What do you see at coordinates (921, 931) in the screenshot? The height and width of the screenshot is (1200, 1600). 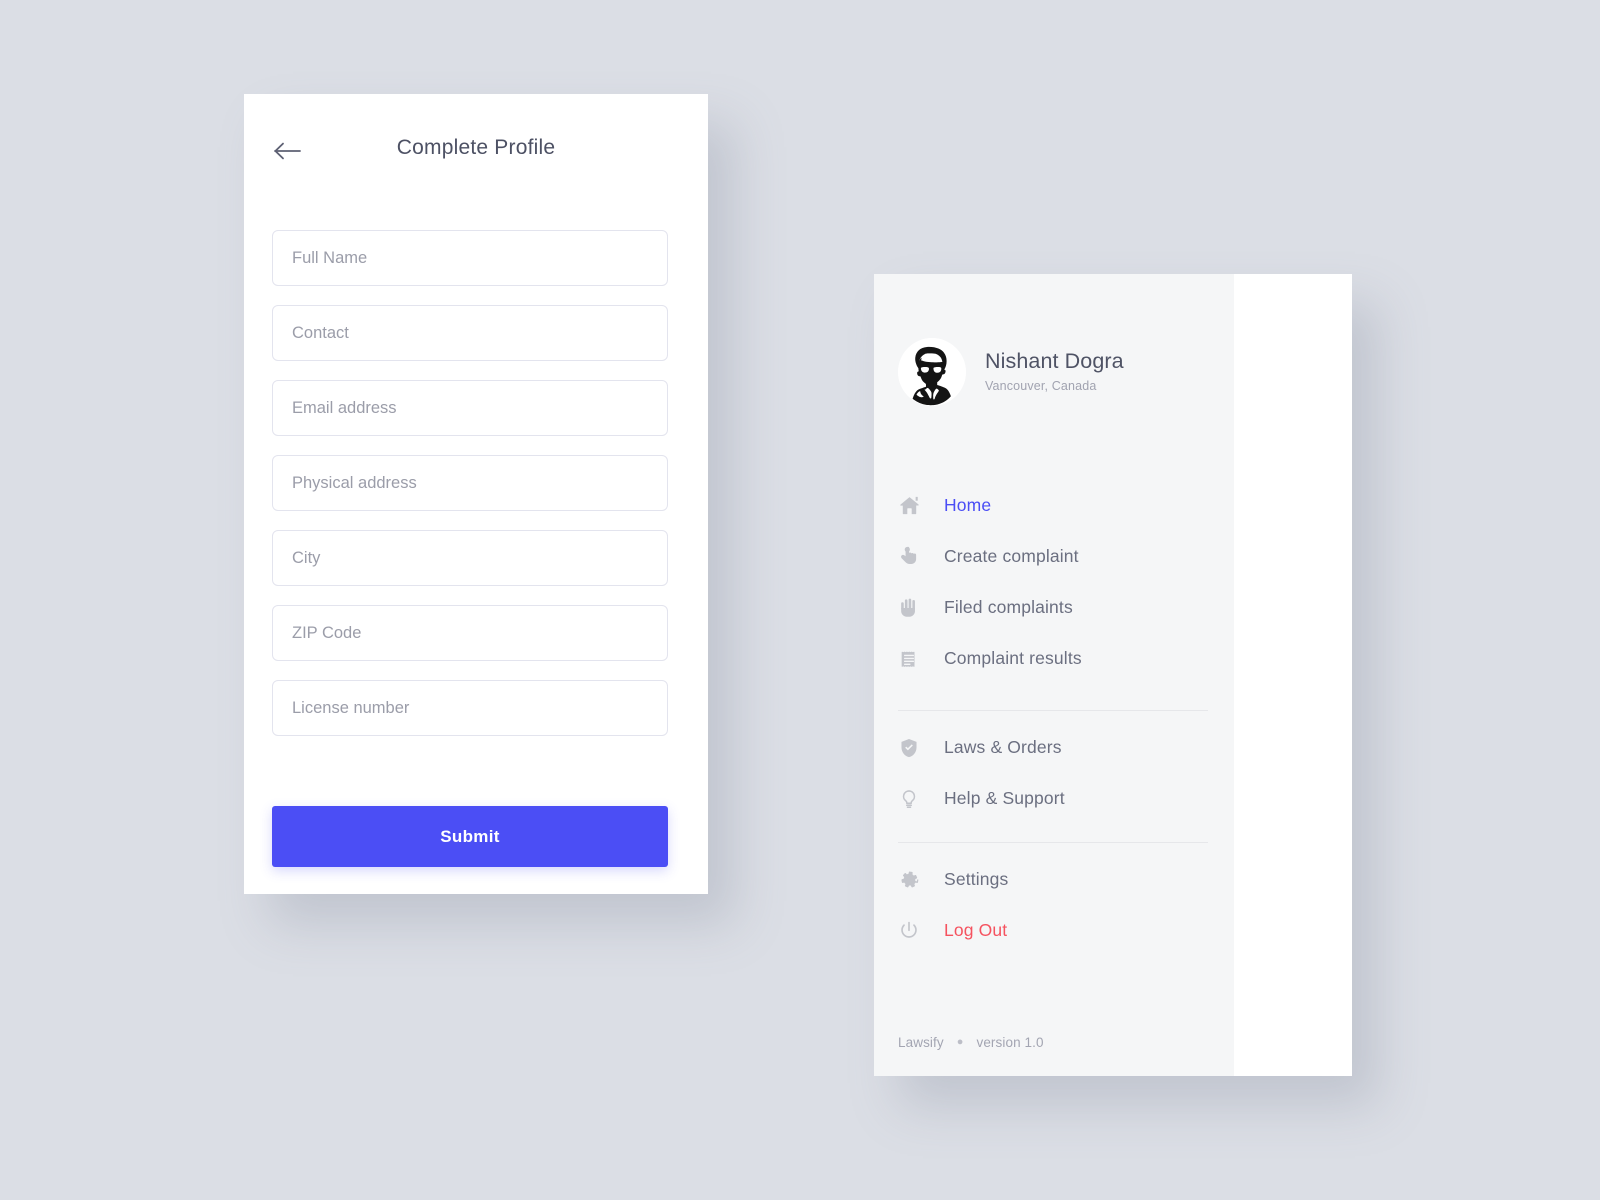 I see `power-icon` at bounding box center [921, 931].